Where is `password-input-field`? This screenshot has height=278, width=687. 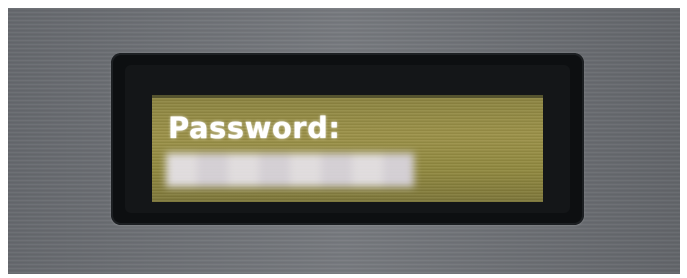
password-input-field is located at coordinates (290, 170).